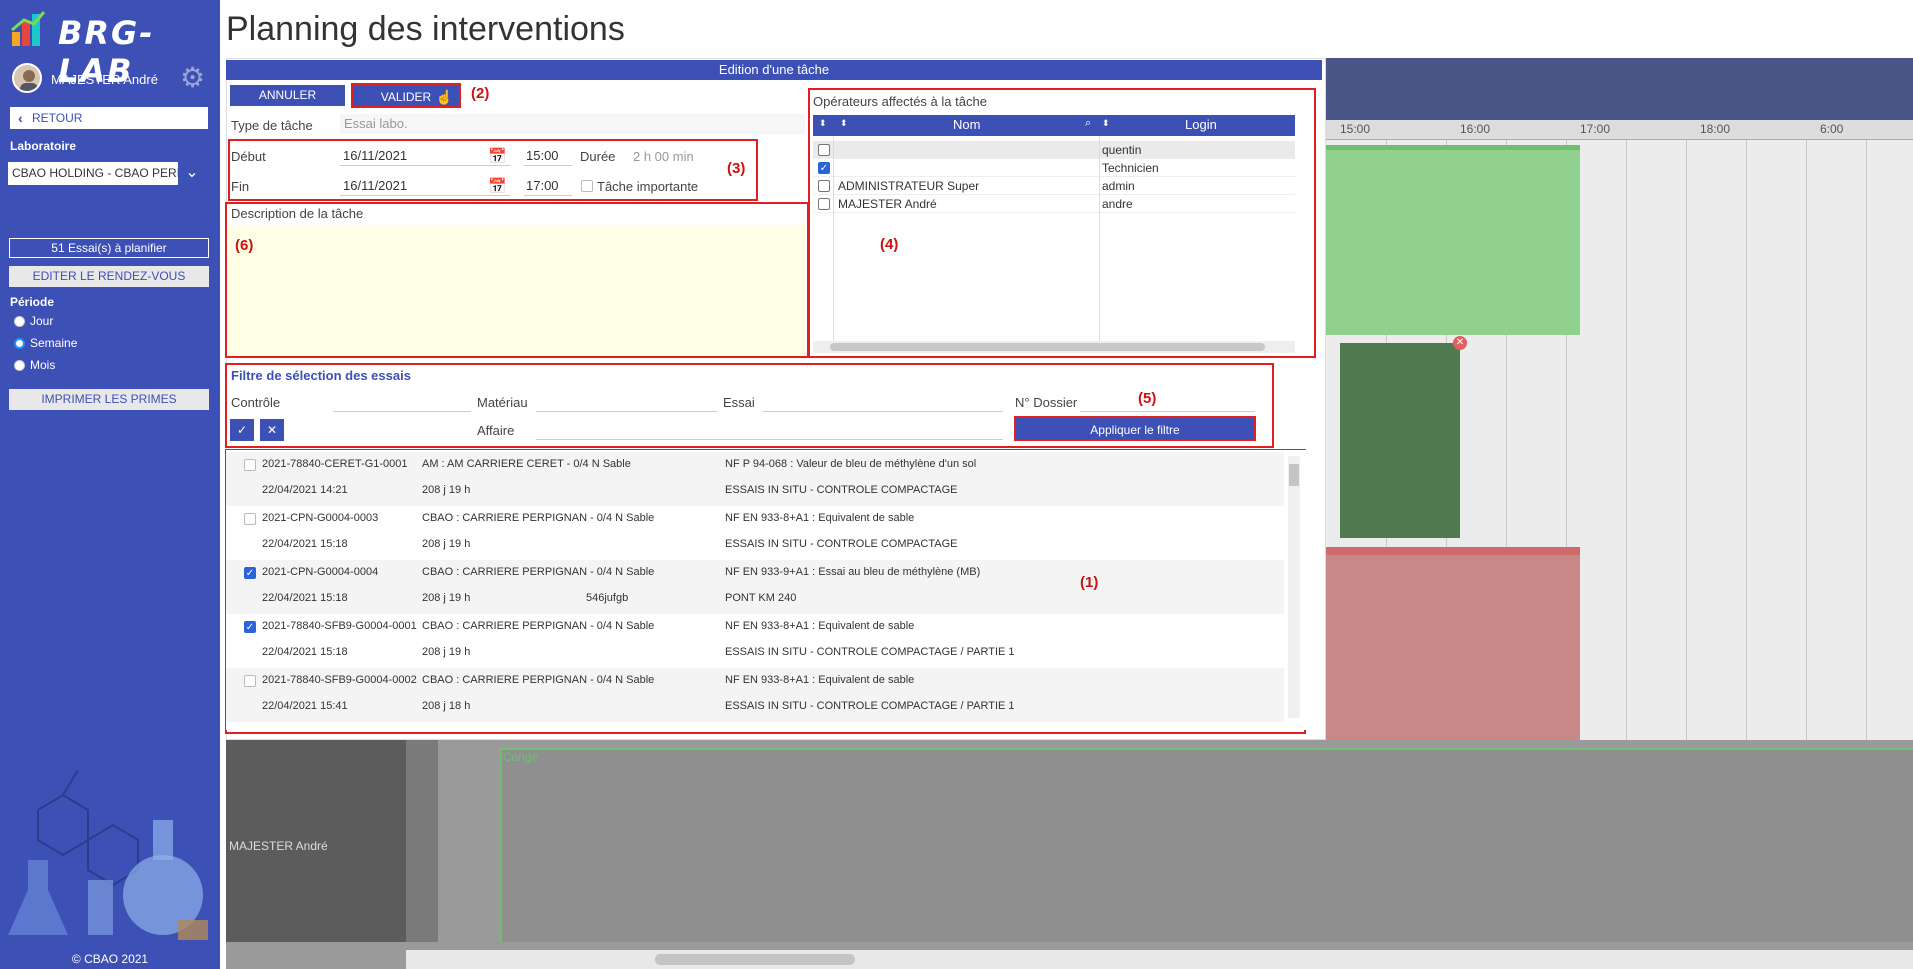 The image size is (1913, 969). I want to click on controle-input, so click(402, 402).